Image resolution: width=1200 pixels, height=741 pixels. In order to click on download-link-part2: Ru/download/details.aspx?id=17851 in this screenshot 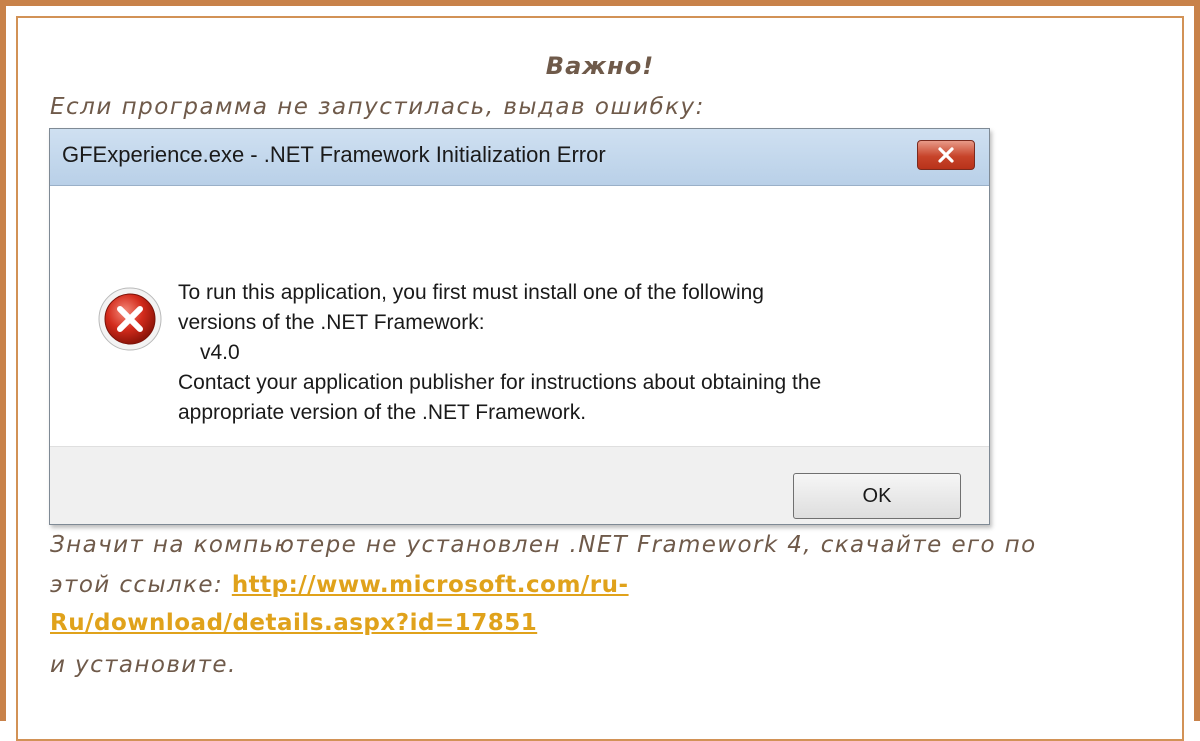, I will do `click(293, 623)`.